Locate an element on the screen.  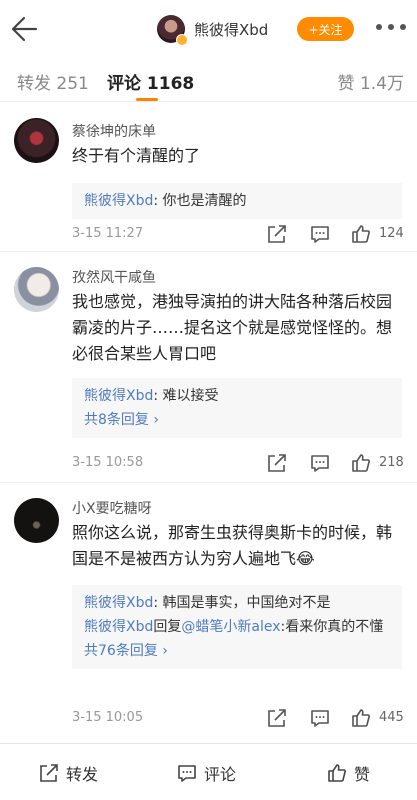
like-label: 赞 is located at coordinates (362, 774).